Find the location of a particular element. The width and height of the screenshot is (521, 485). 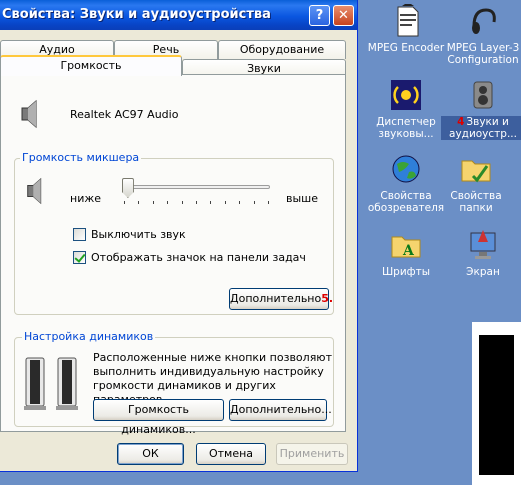

desktop-icon-mpeg-layer3: MPEG Layer-3 Configuration is located at coordinates (481, 35).